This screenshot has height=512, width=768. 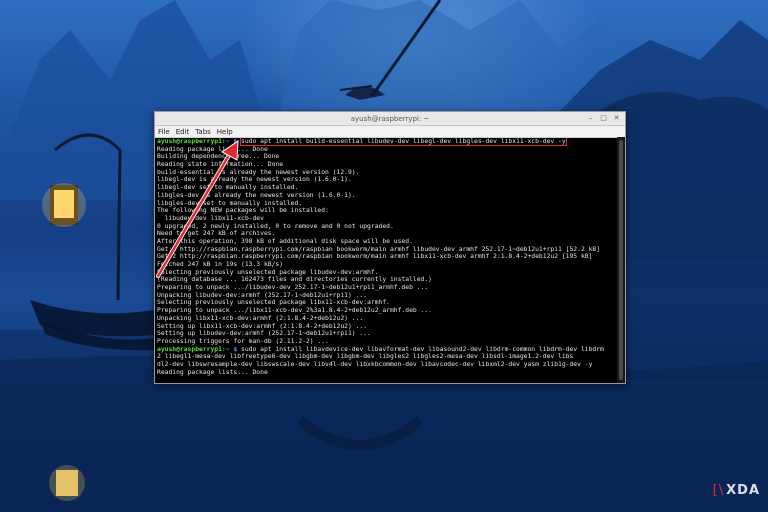 What do you see at coordinates (718, 490) in the screenshot?
I see `xda-logo-mark: [\` at bounding box center [718, 490].